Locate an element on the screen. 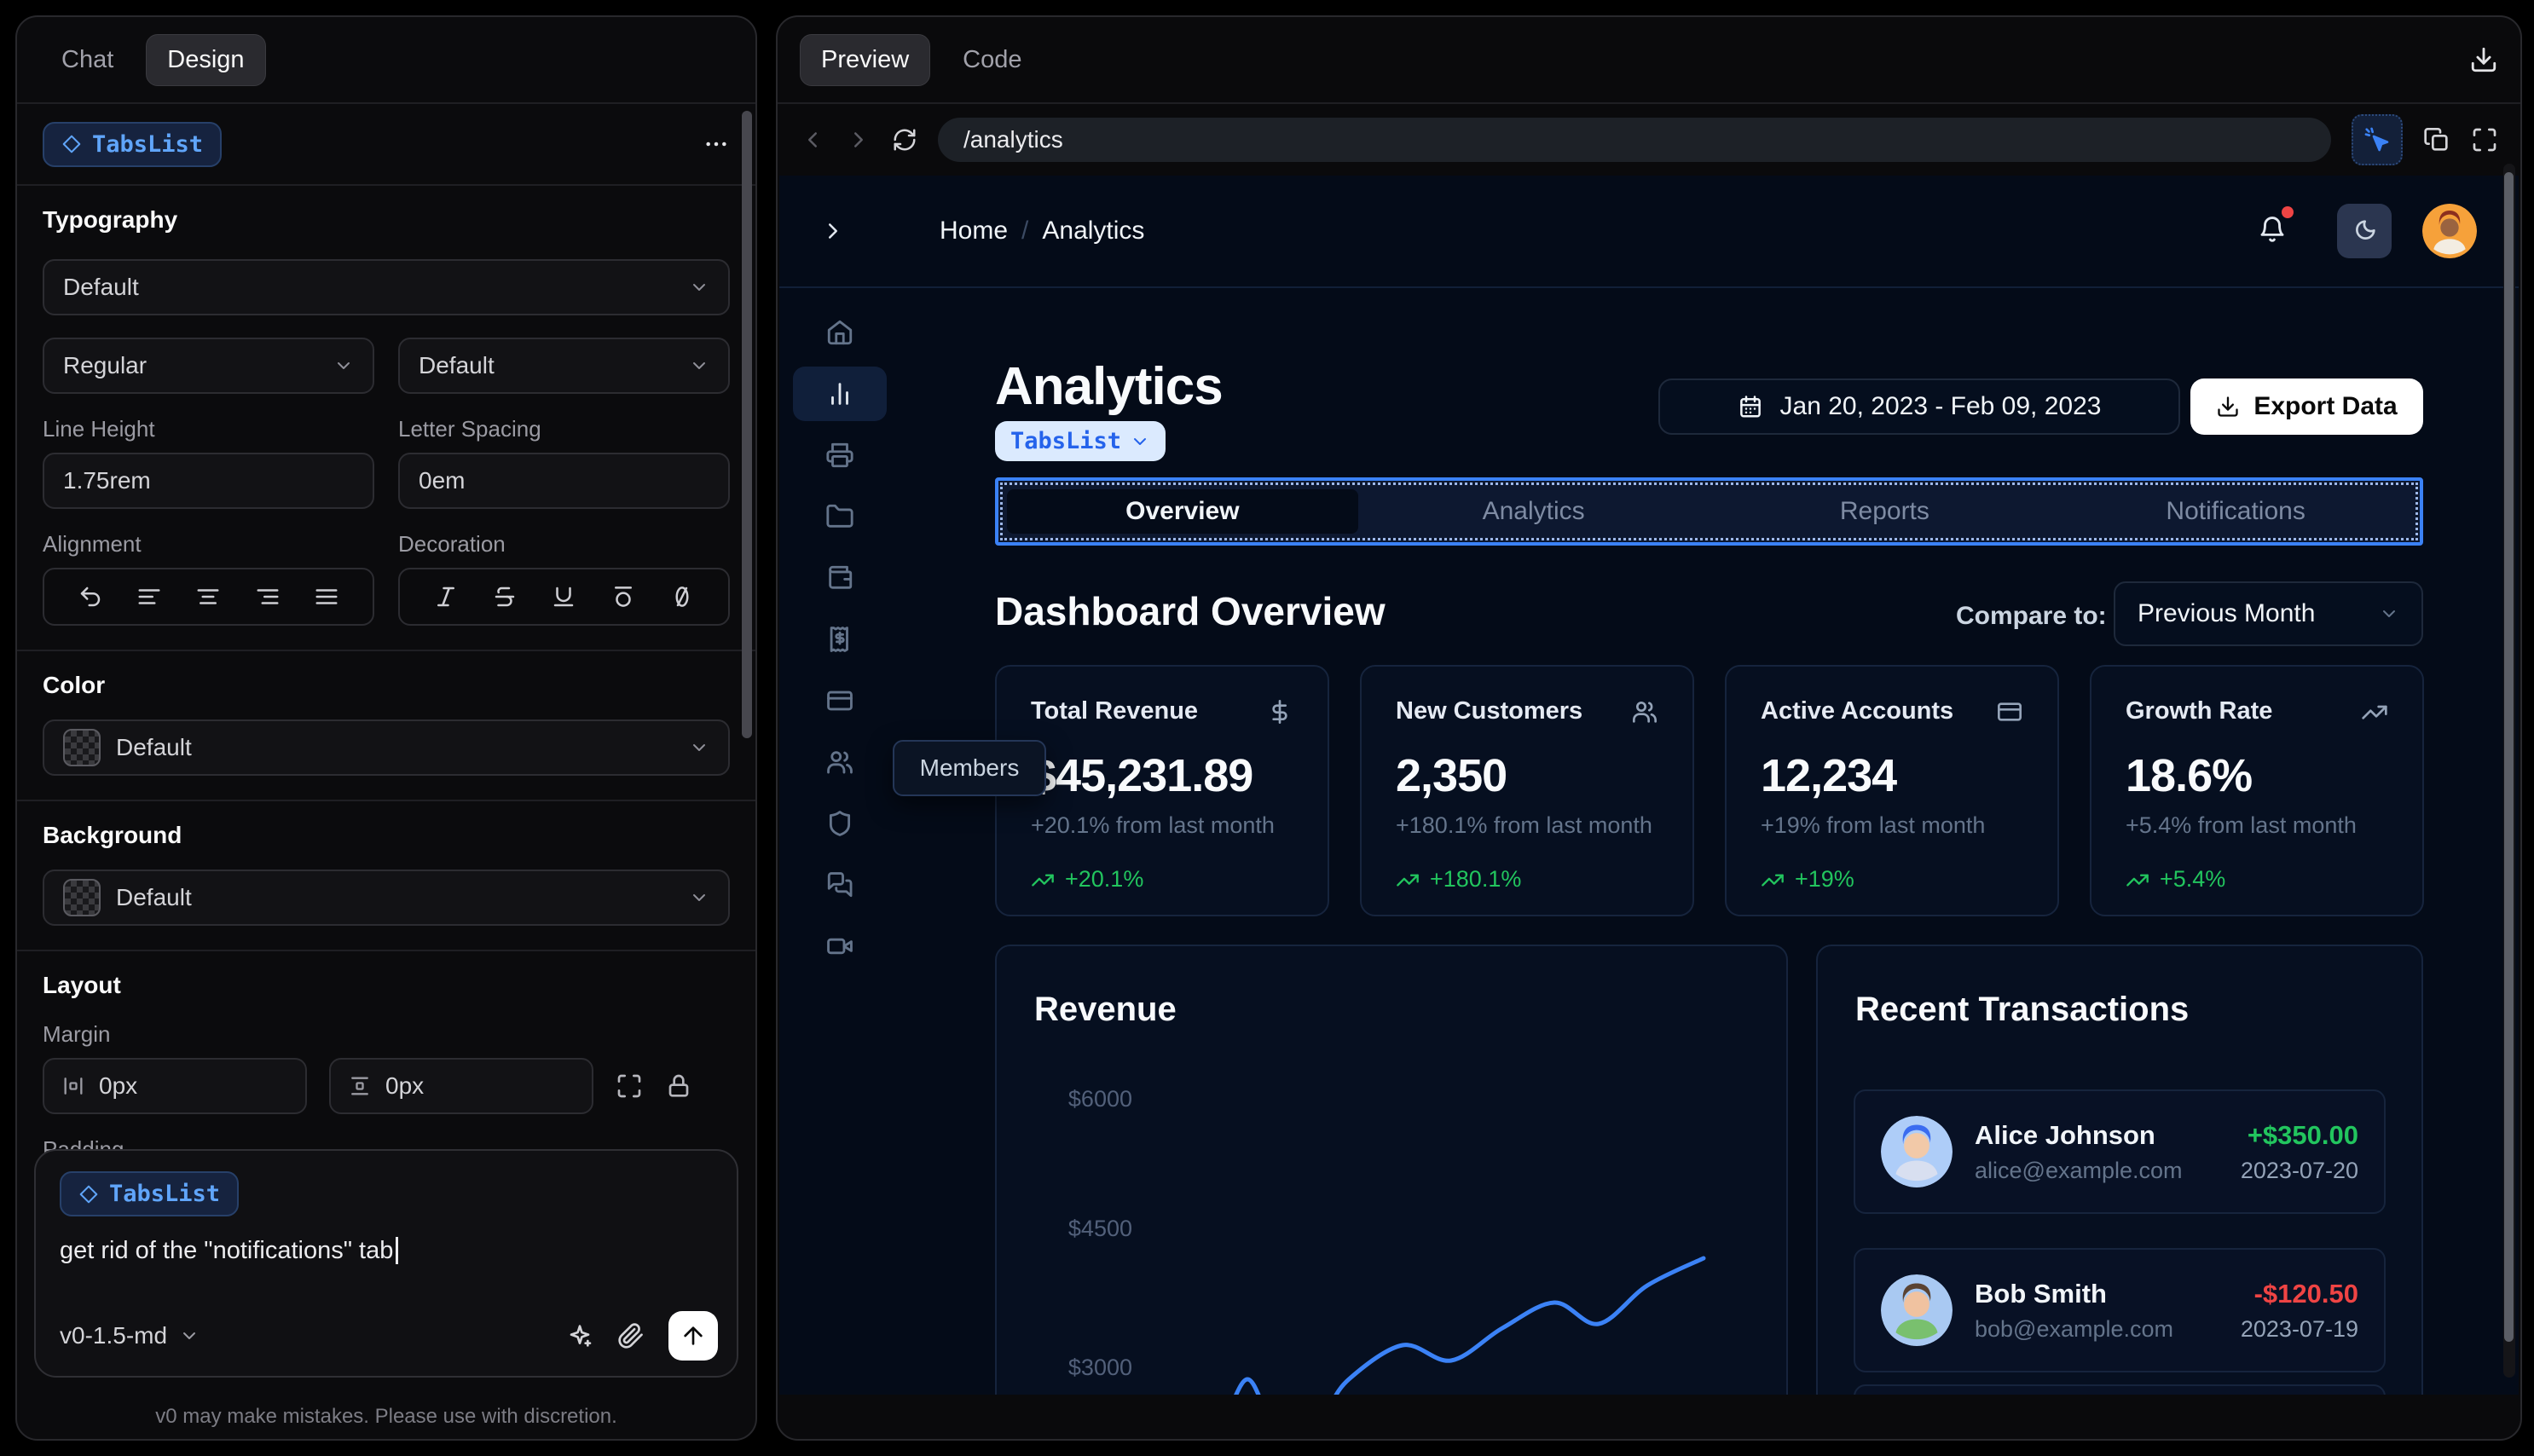  background-section: Background Default is located at coordinates (386, 876).